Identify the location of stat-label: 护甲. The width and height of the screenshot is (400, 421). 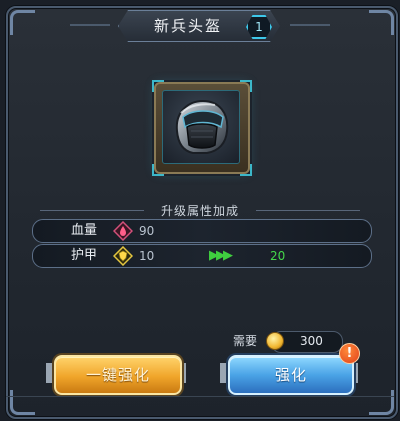
(84, 255).